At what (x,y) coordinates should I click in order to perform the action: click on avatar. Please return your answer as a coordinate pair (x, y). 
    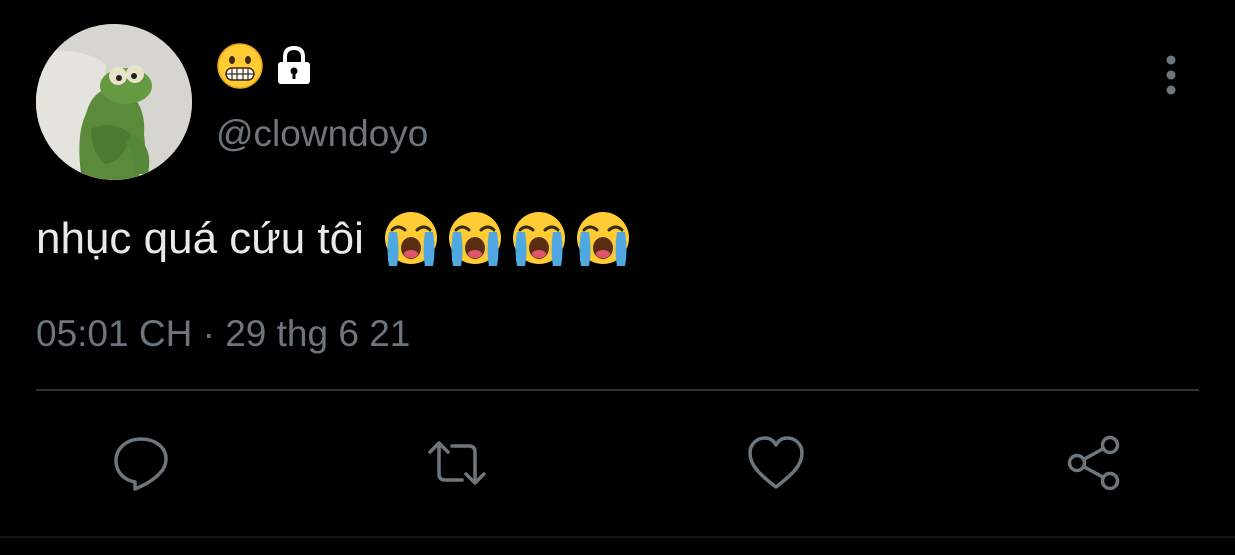
    Looking at the image, I should click on (114, 102).